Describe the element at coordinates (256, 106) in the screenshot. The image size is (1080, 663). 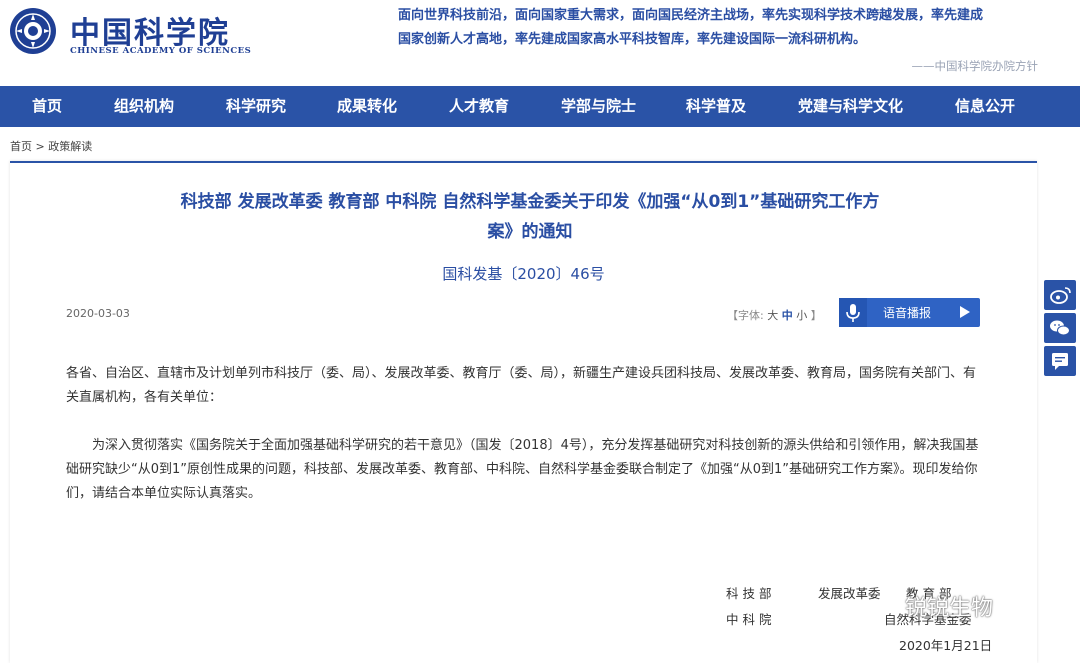
I see `nav-item-research: 科学研究` at that location.